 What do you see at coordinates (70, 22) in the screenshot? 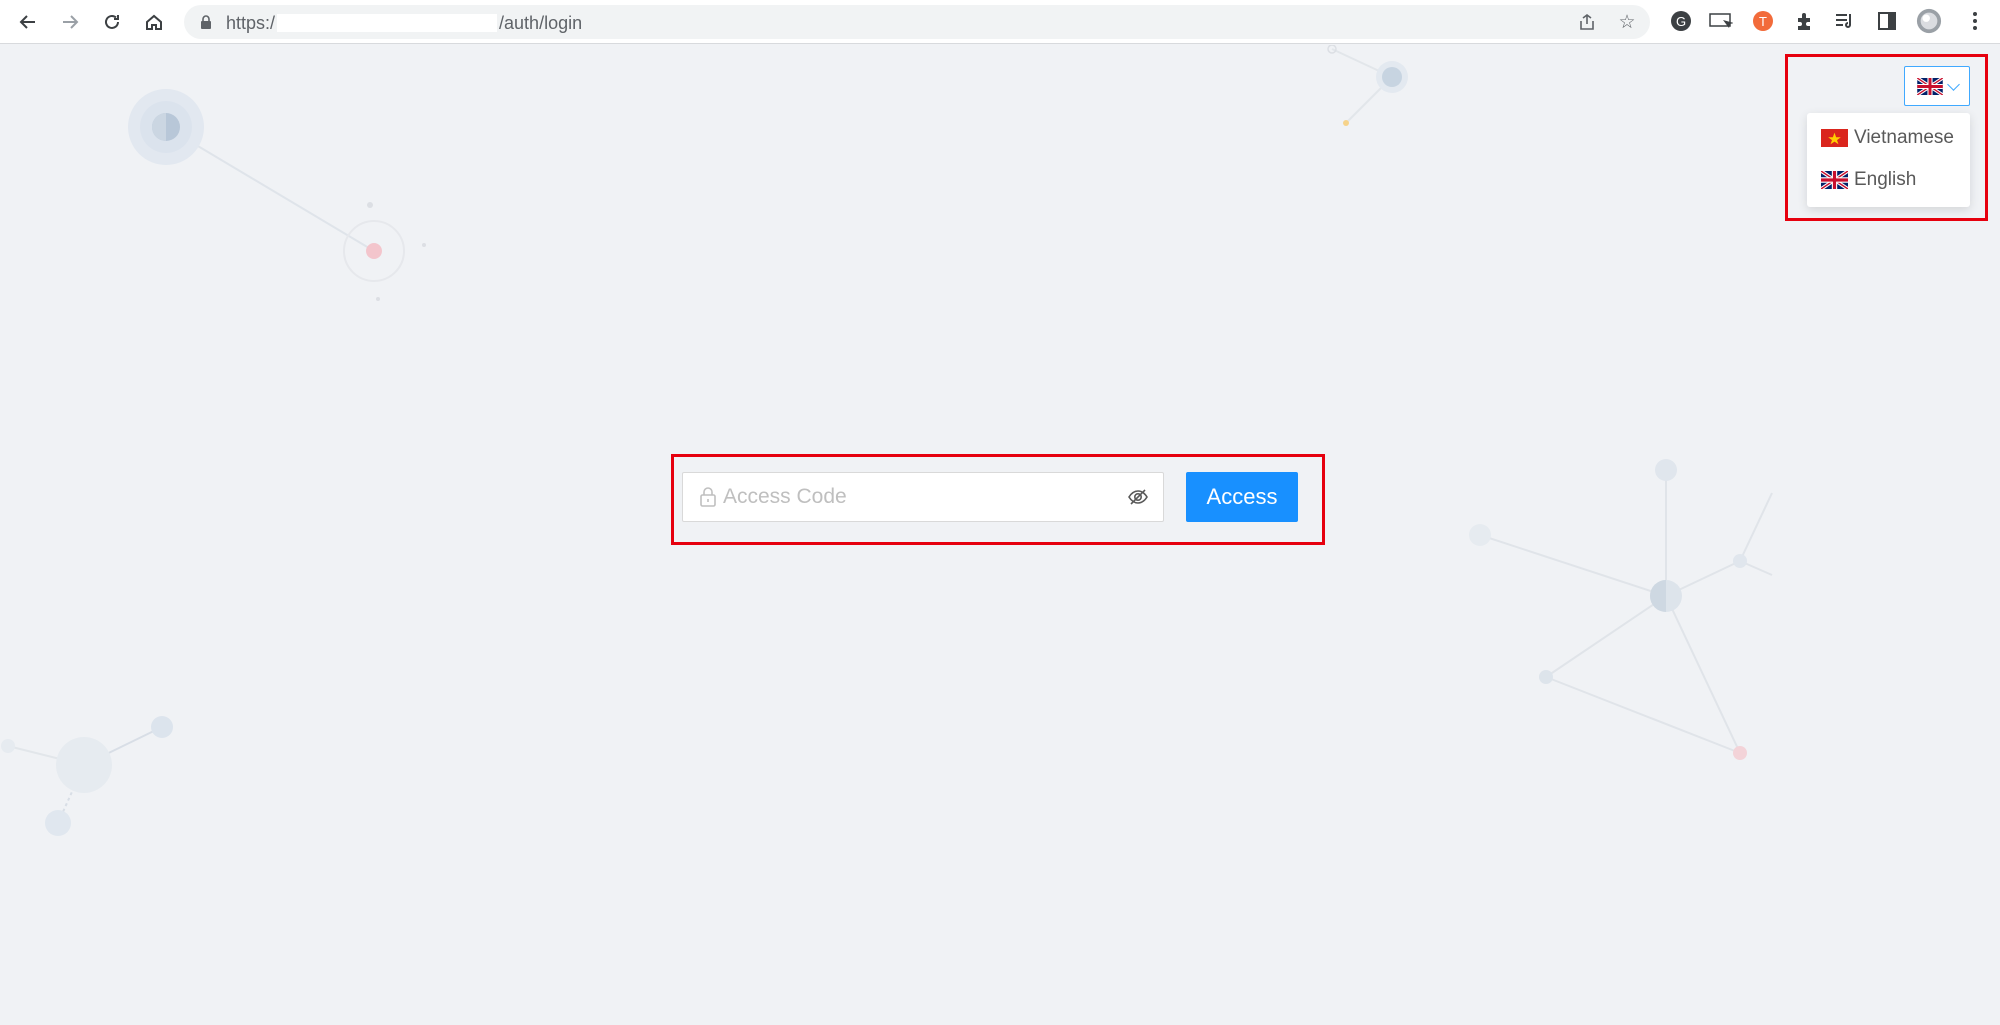
I see `forward-icon` at bounding box center [70, 22].